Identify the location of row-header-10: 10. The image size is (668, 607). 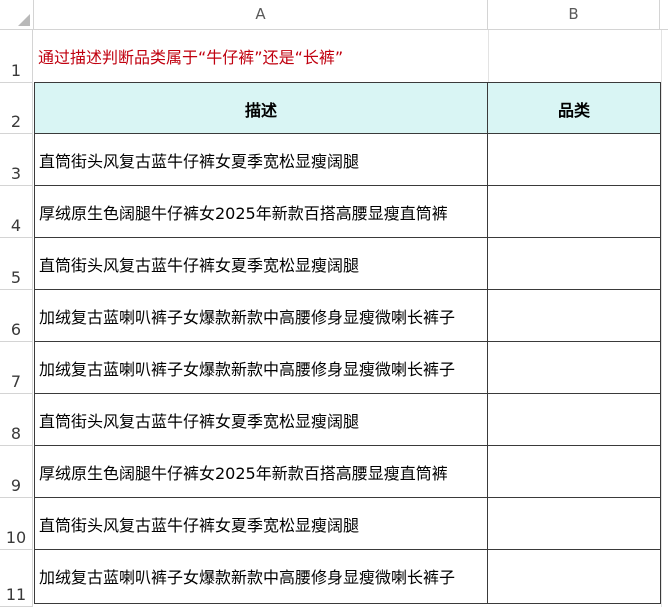
(16, 524).